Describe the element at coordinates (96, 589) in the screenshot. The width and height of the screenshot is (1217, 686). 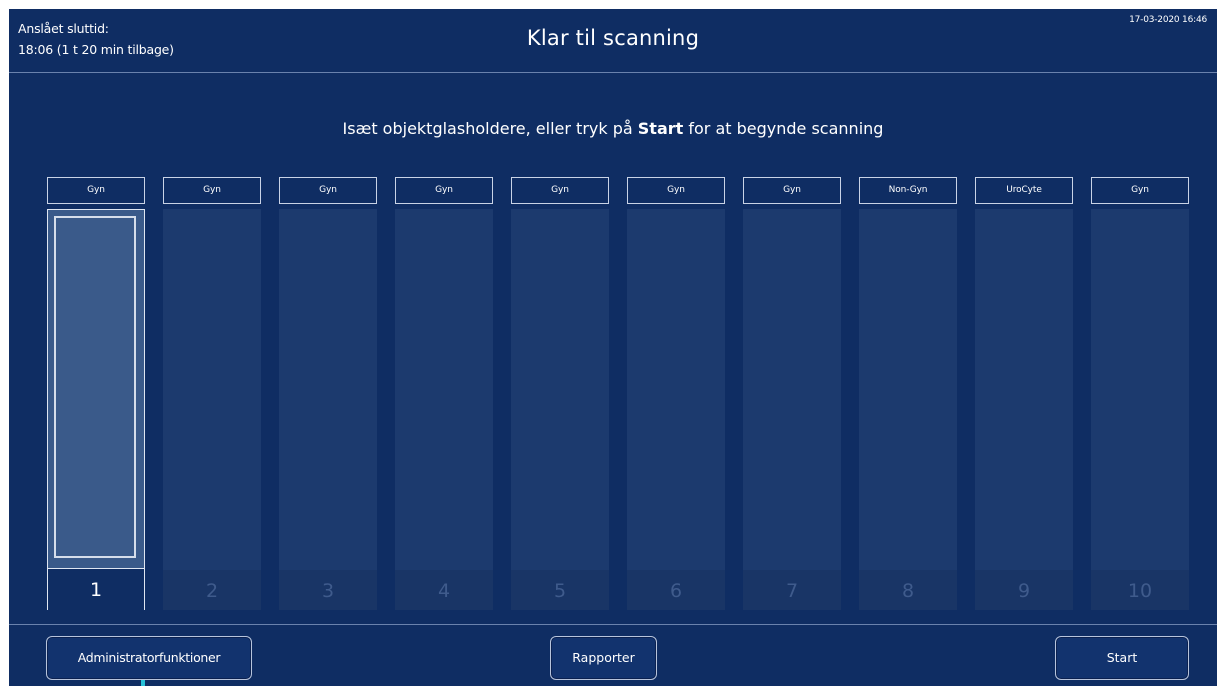
I see `slot-number: 1` at that location.